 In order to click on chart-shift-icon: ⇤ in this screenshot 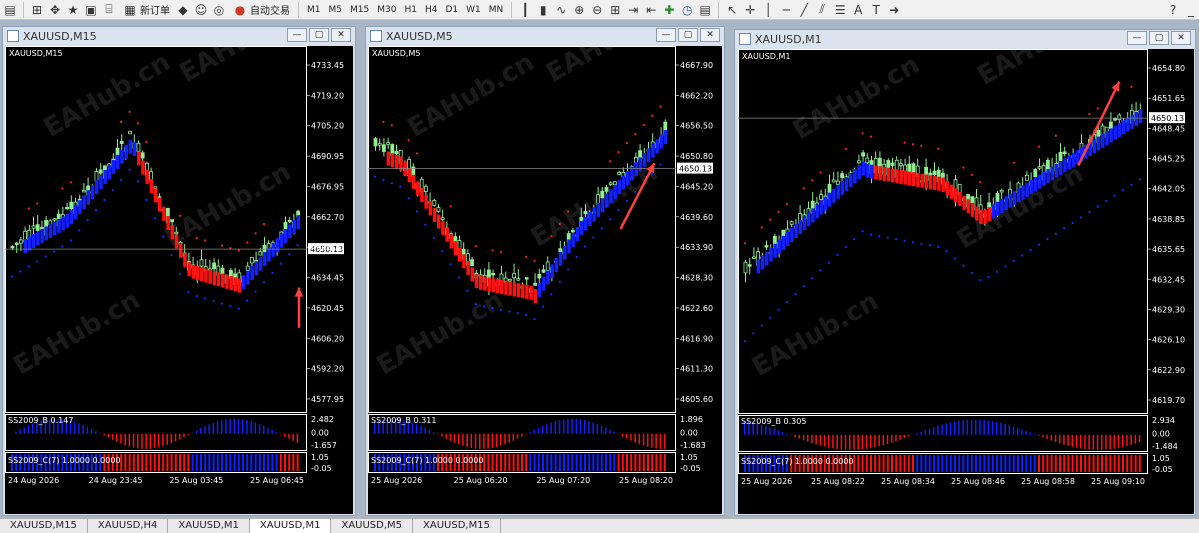, I will do `click(651, 10)`.